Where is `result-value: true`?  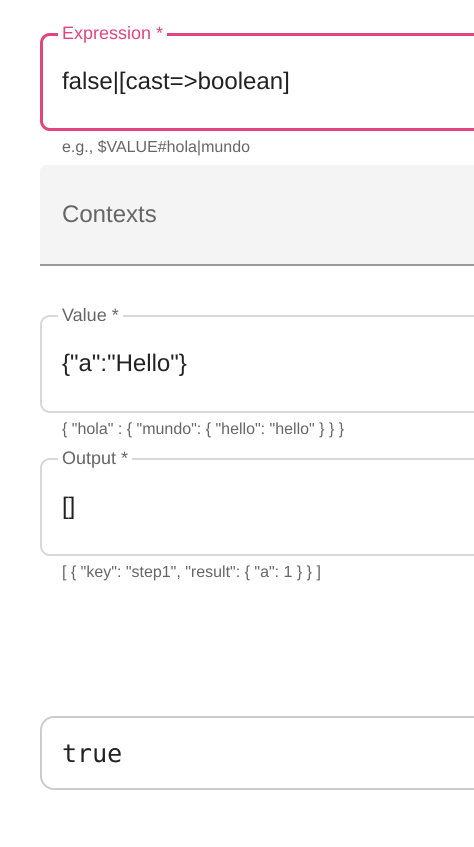 result-value: true is located at coordinates (92, 753).